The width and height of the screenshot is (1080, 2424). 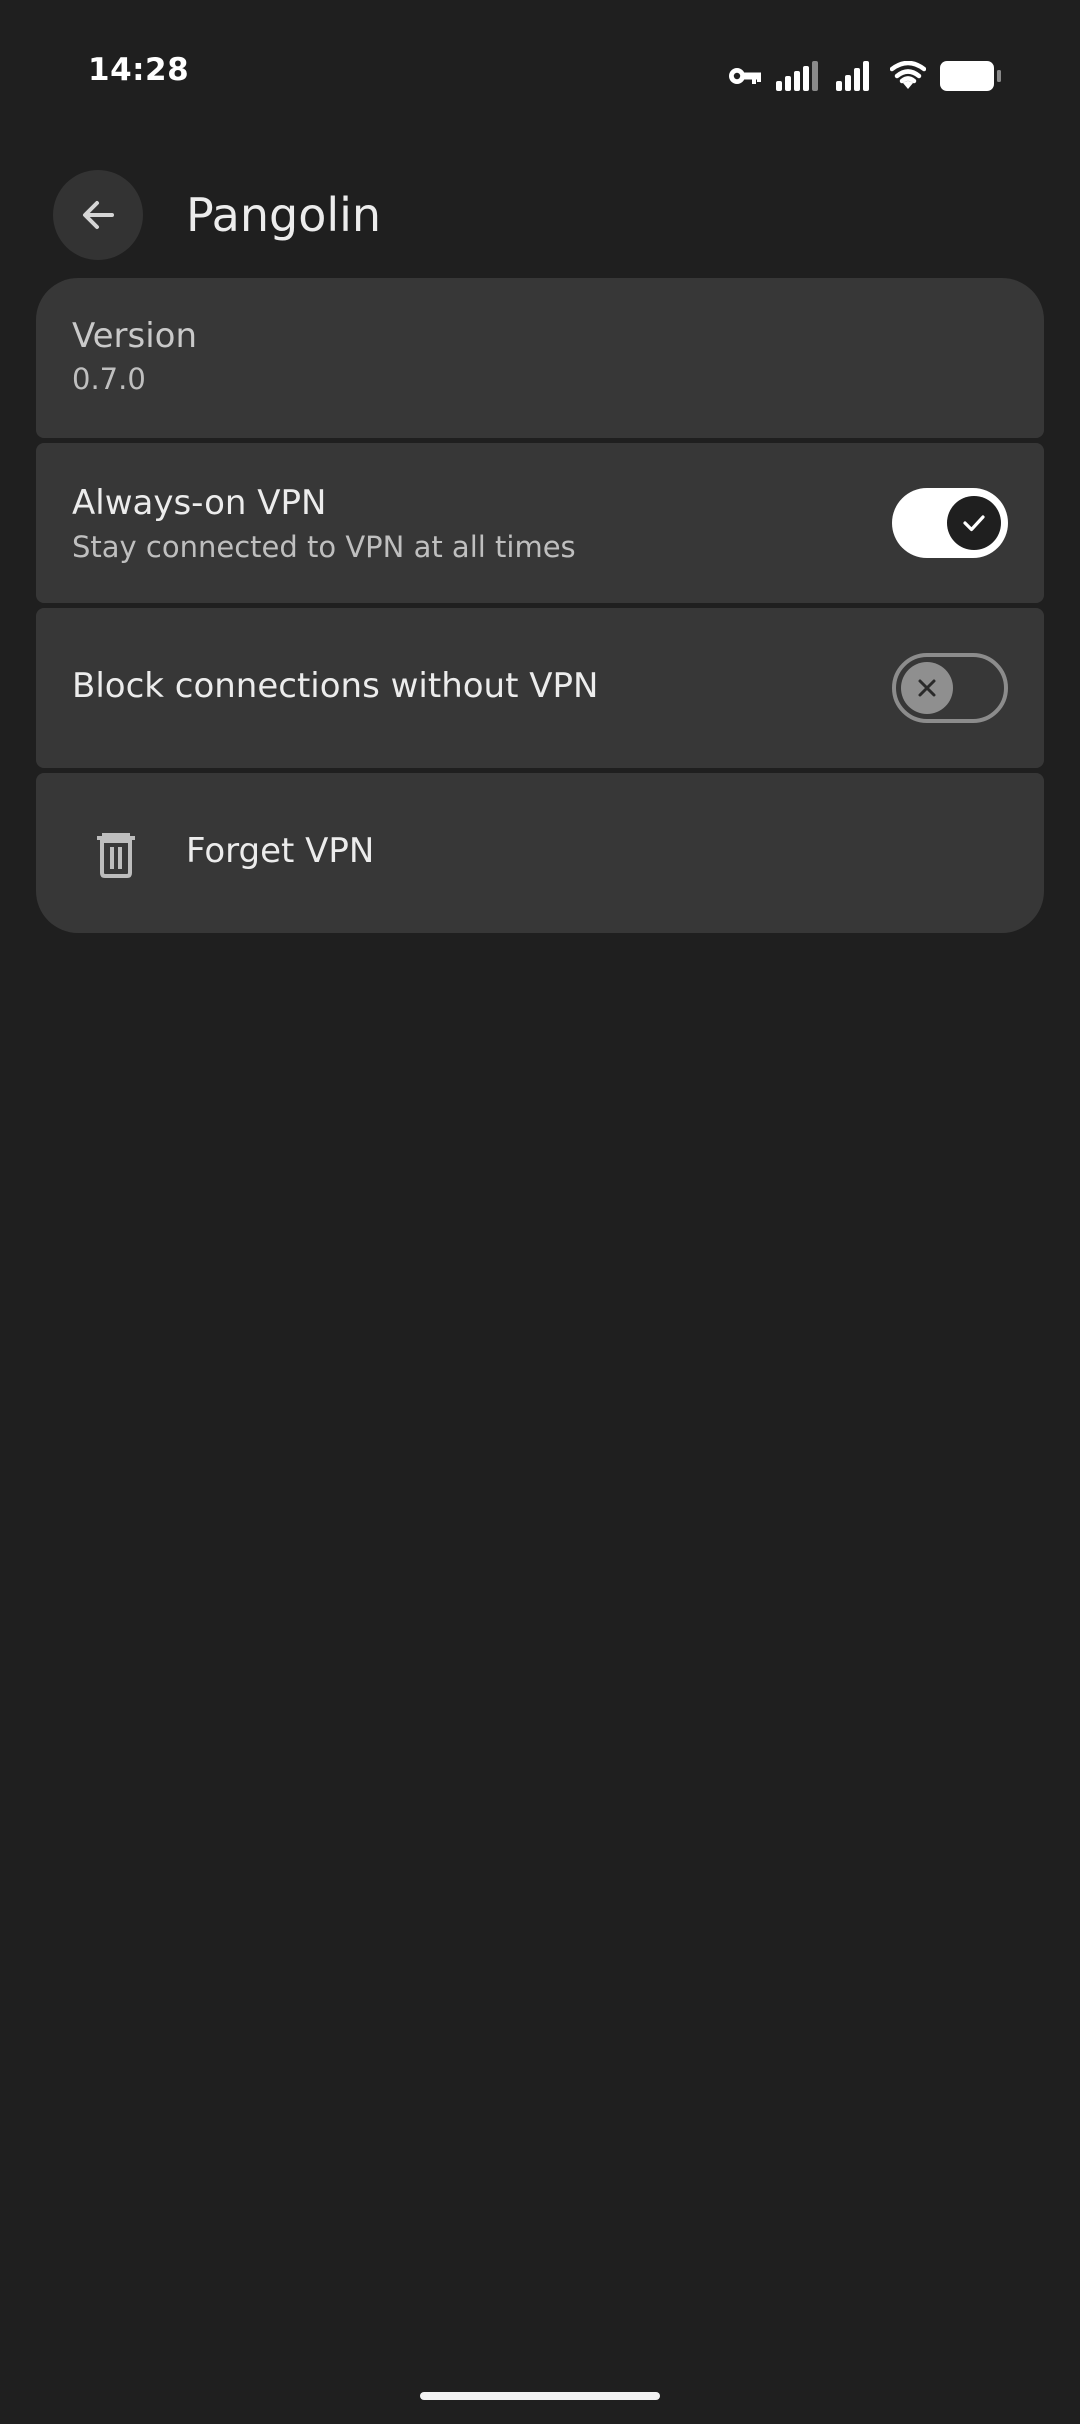 What do you see at coordinates (540, 2396) in the screenshot?
I see `gesture-navigation-handle` at bounding box center [540, 2396].